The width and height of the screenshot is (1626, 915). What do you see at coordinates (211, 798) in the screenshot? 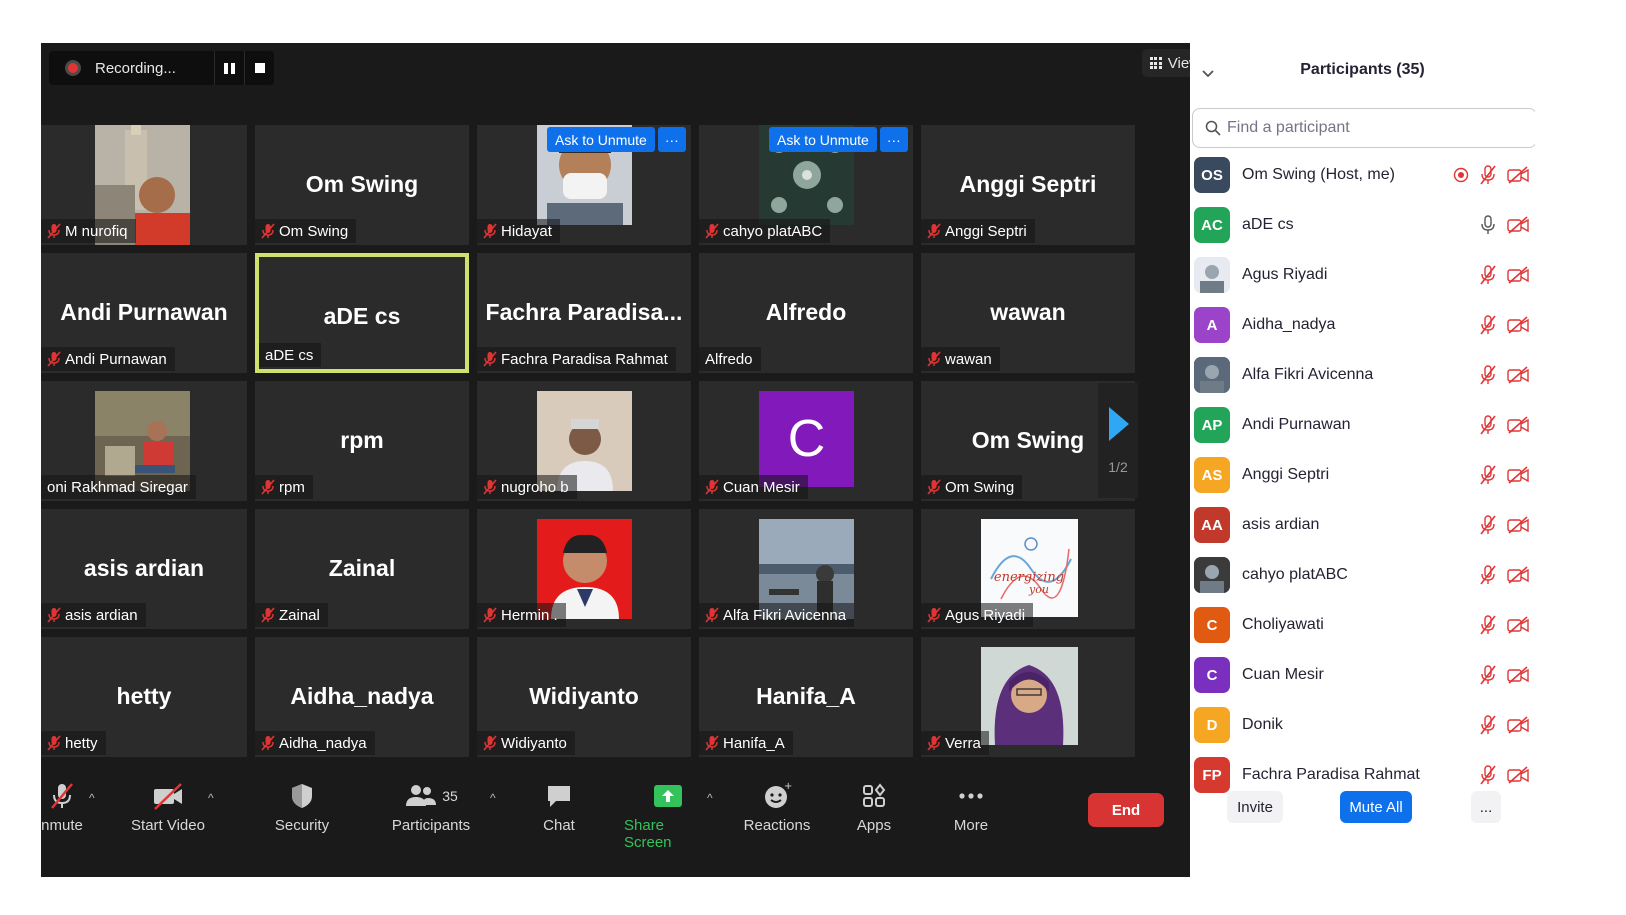
I see `video-options-caret-icon: ^` at bounding box center [211, 798].